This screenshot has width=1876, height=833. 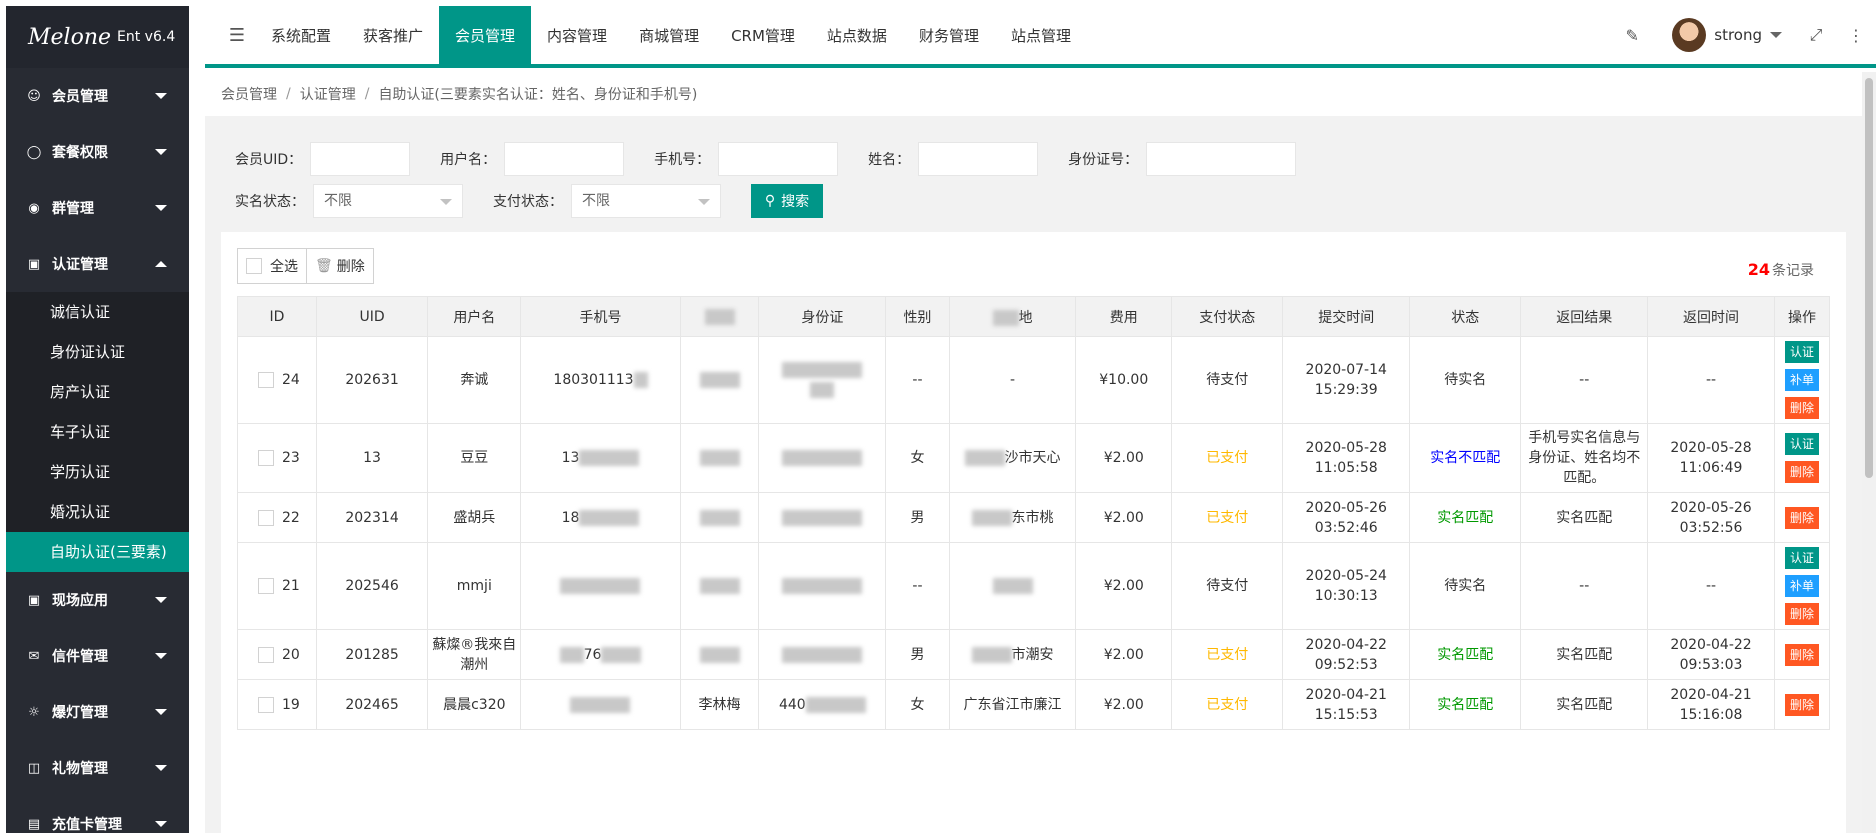 What do you see at coordinates (485, 35) in the screenshot?
I see `nav-member-manage: 会员管理` at bounding box center [485, 35].